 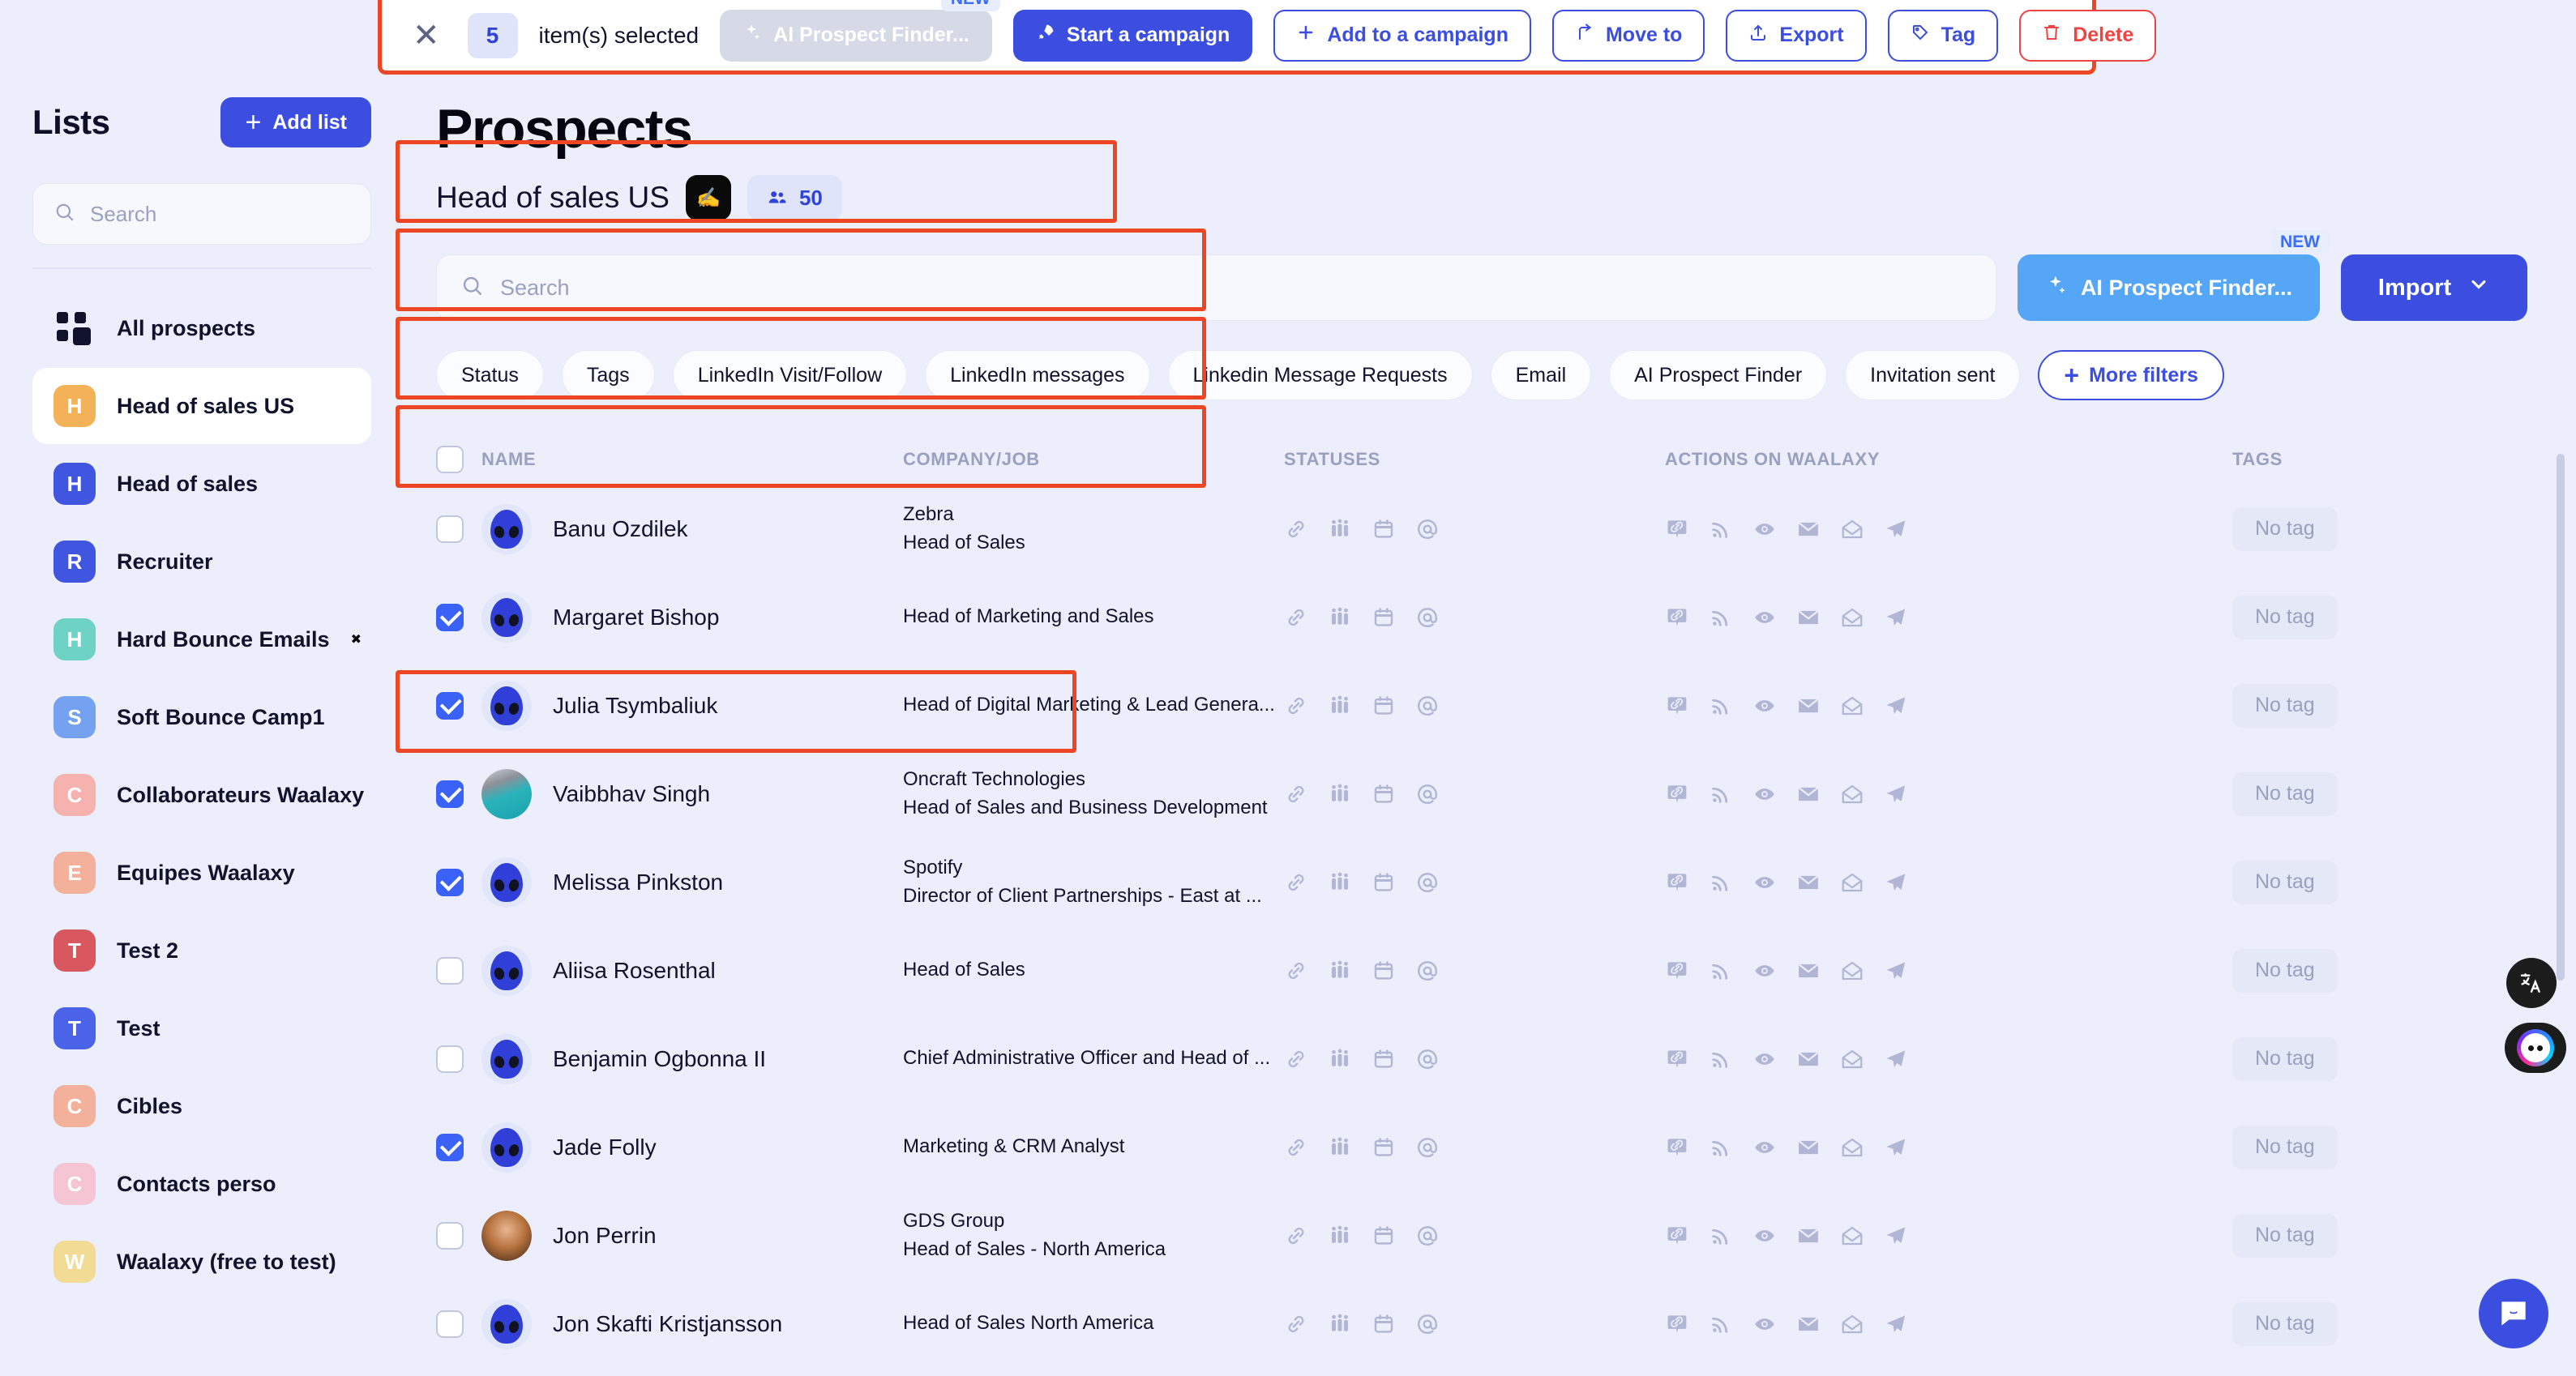 I want to click on sidebar-item-head-of-sales: H Head of sales, so click(x=201, y=484).